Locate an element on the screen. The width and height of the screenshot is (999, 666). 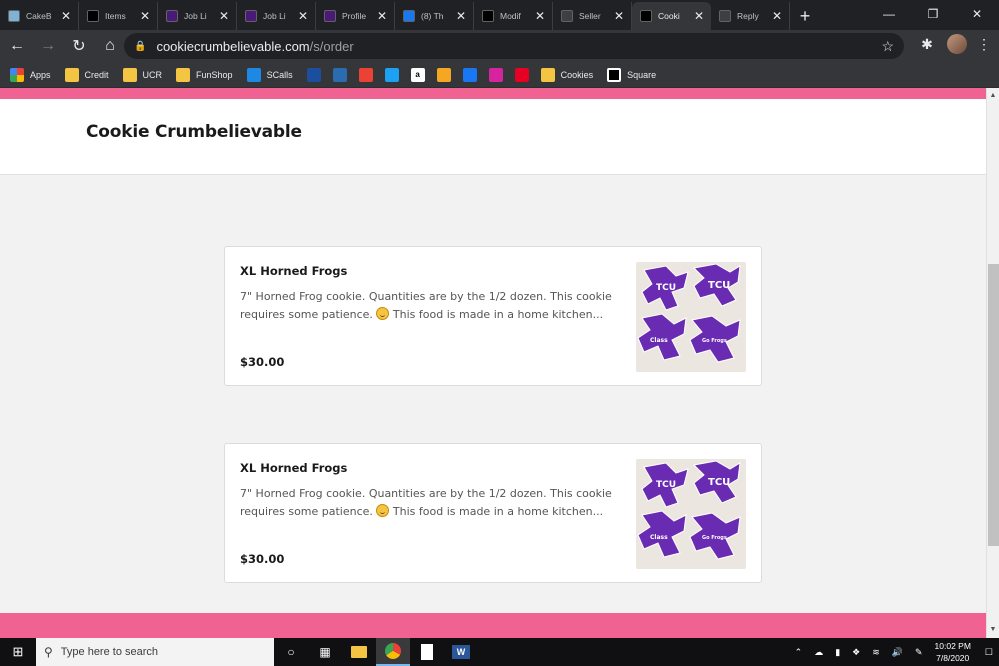
dropbox-icon: ❖ is located at coordinates (856, 652).